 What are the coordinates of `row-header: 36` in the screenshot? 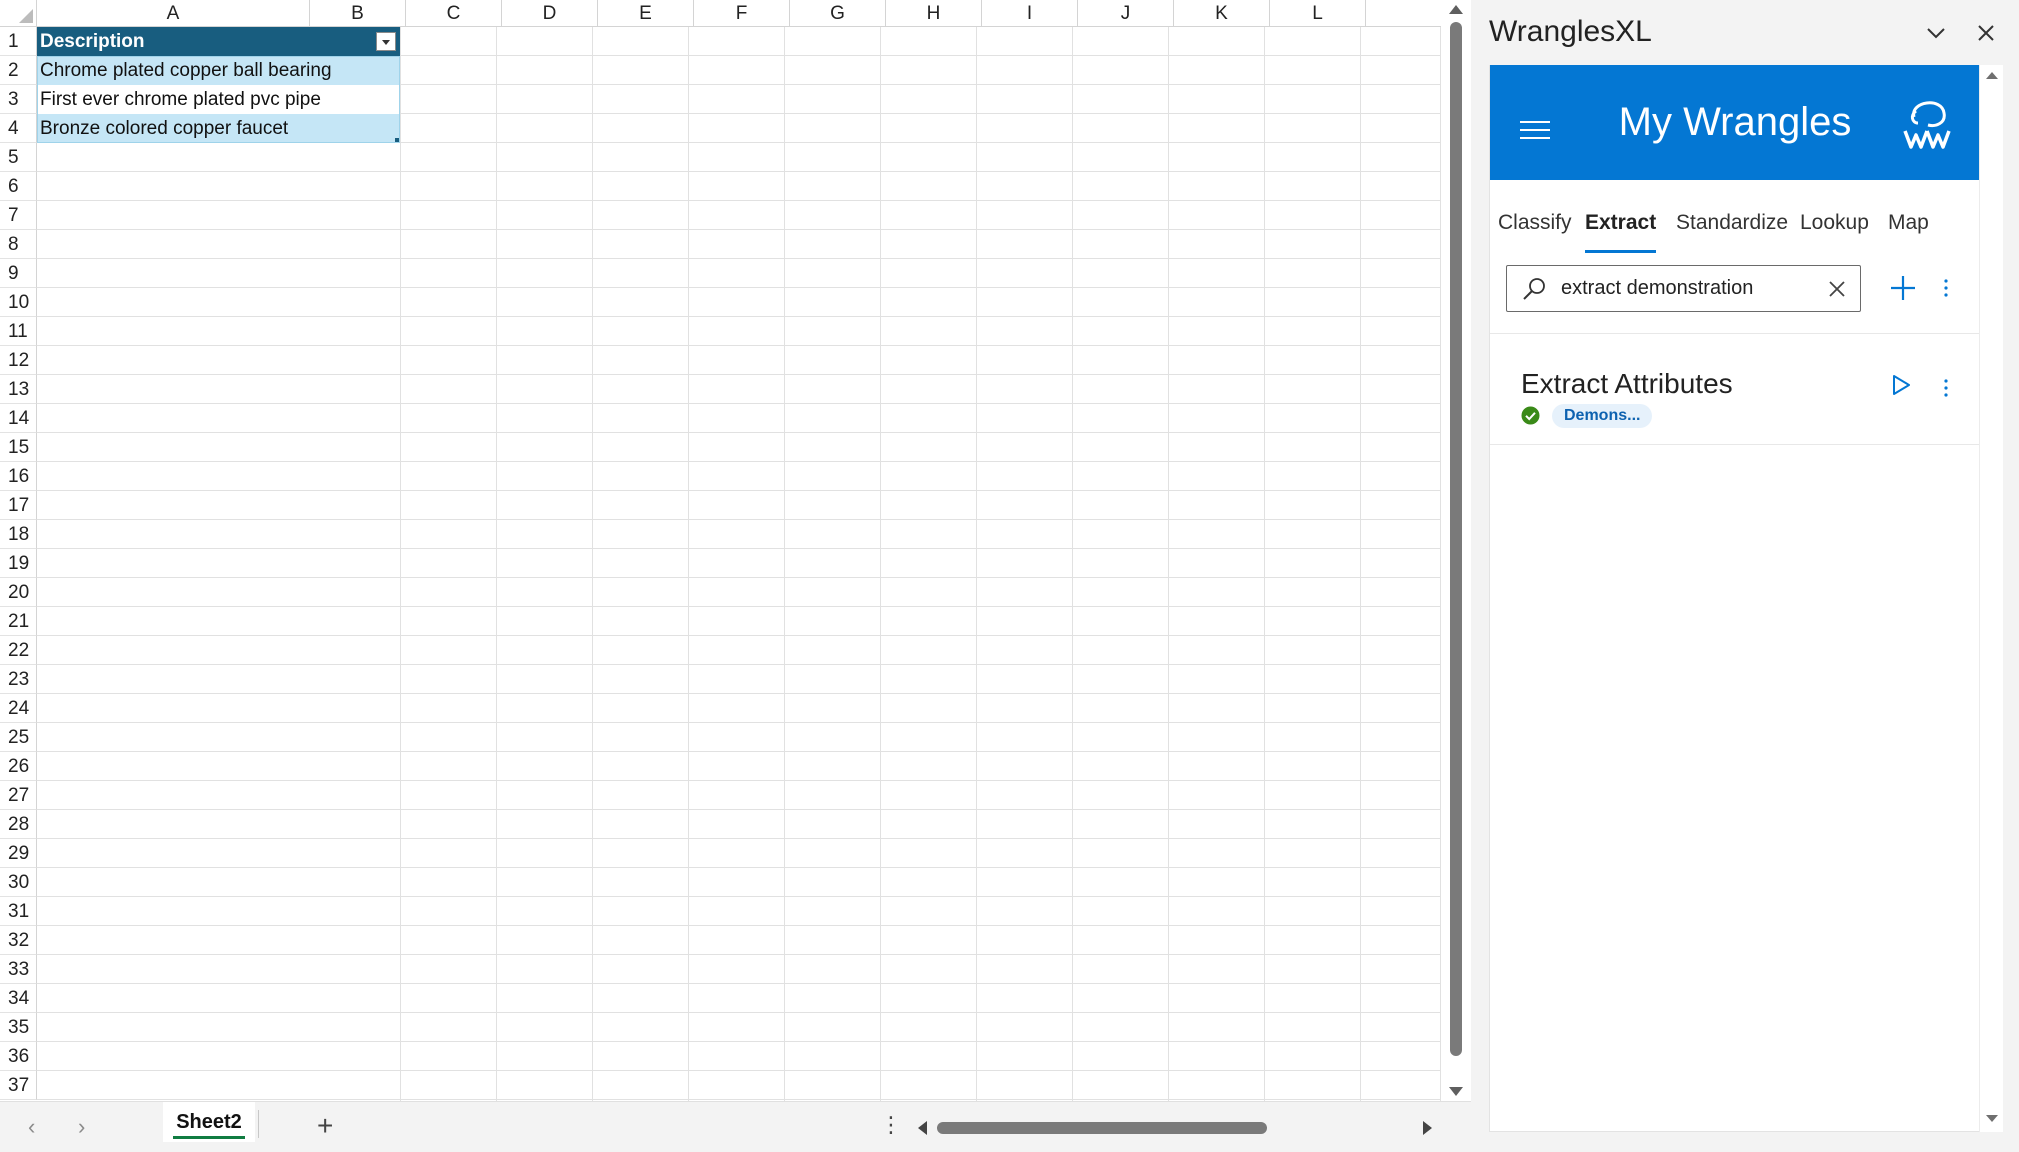 It's located at (18, 1056).